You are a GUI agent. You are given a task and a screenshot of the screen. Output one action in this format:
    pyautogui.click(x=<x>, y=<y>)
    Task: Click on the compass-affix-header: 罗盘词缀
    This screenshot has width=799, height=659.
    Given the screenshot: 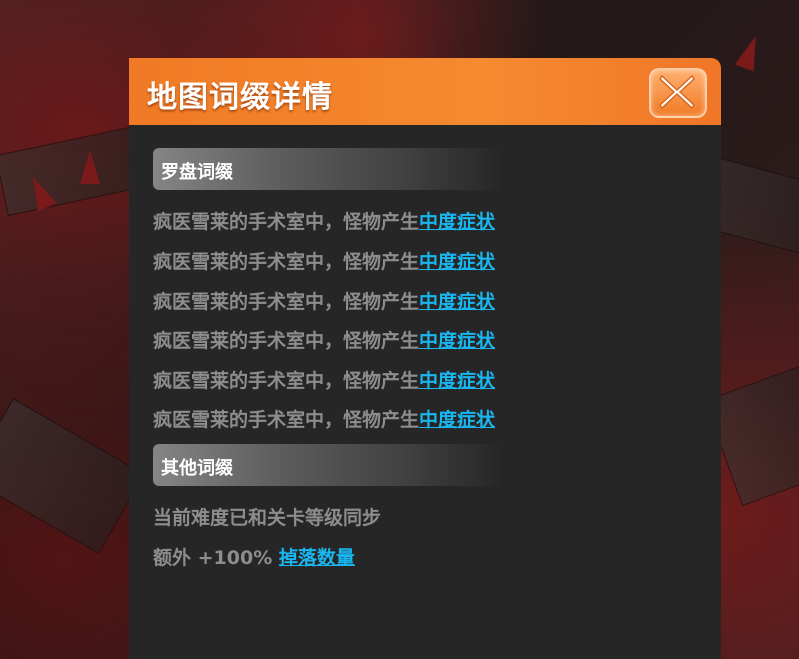 What is the action you would take?
    pyautogui.click(x=328, y=169)
    